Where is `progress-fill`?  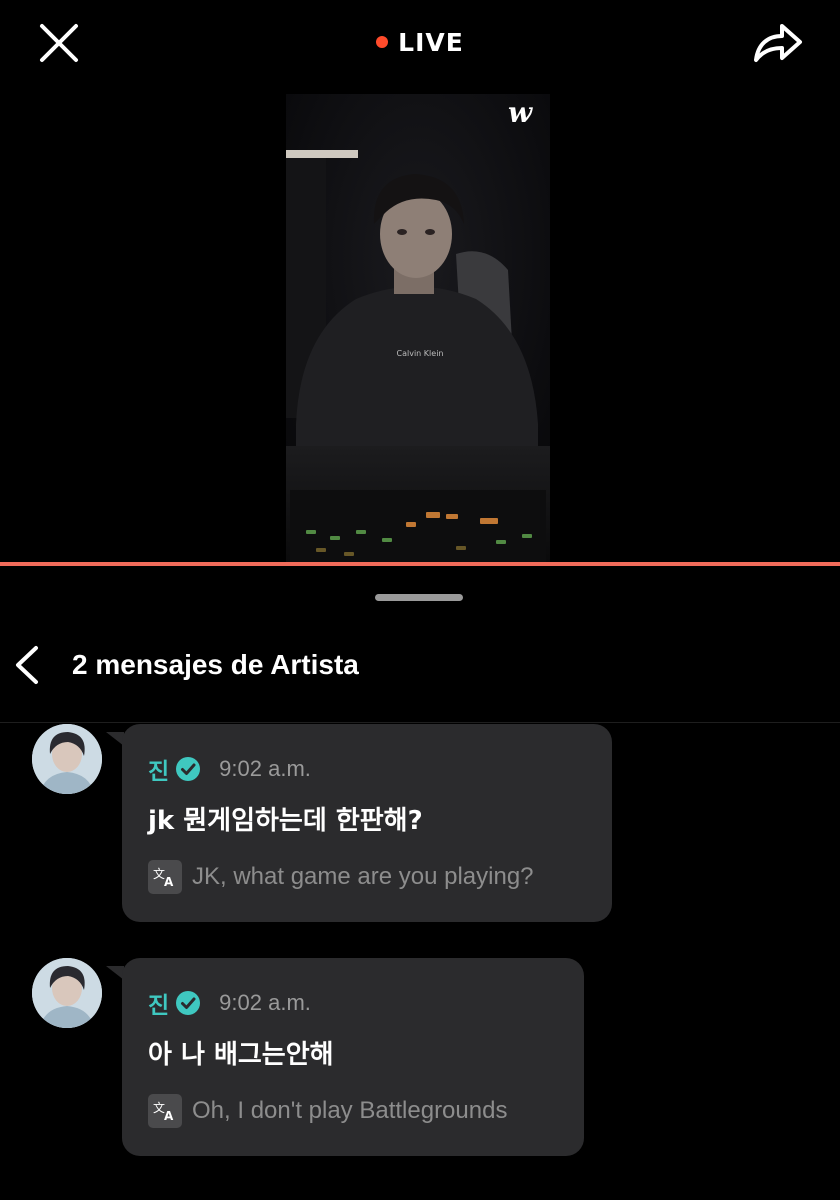
progress-fill is located at coordinates (420, 564).